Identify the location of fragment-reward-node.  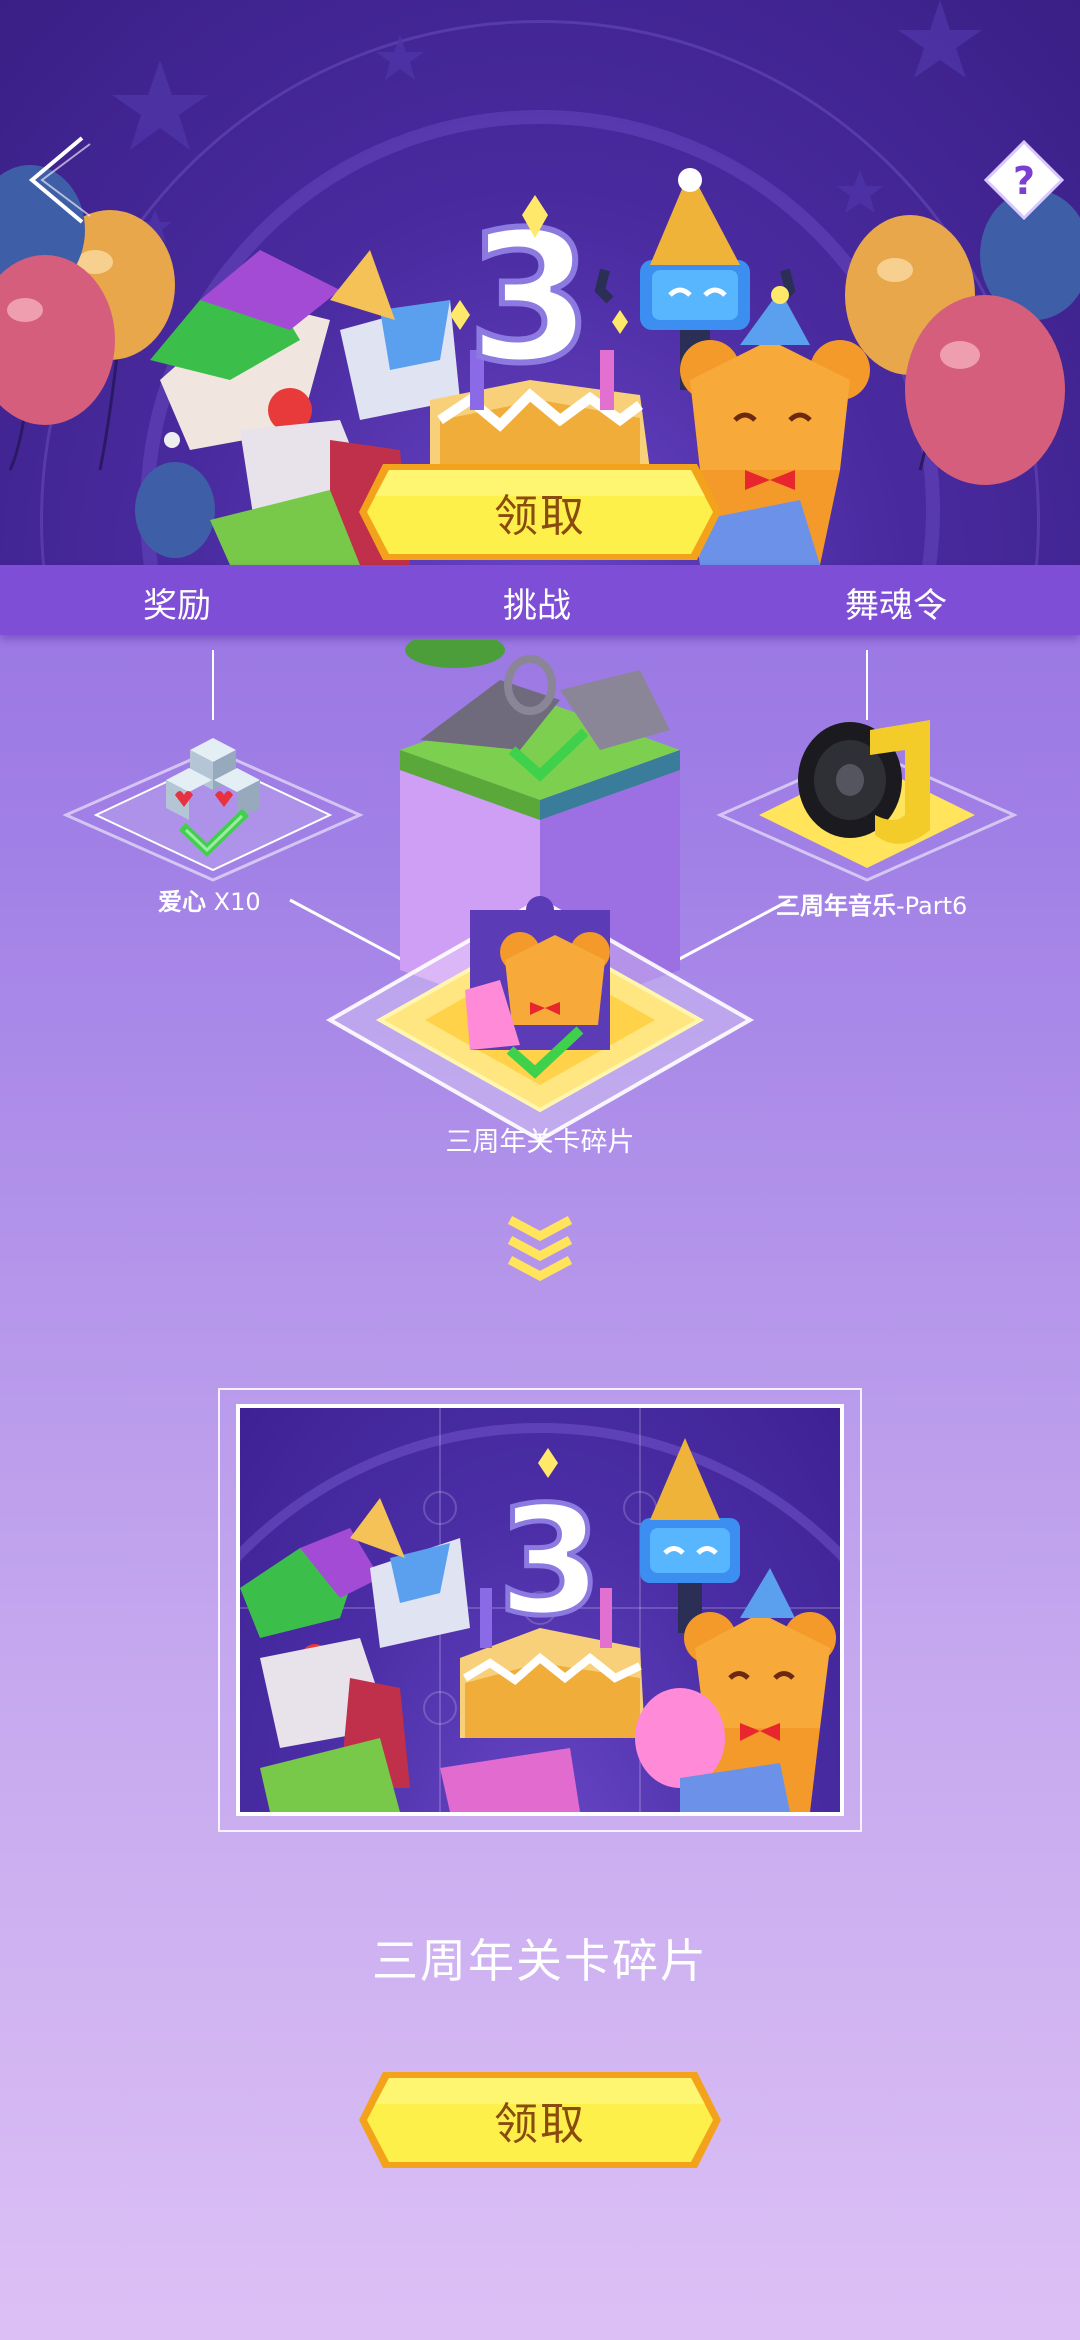
(540, 1019).